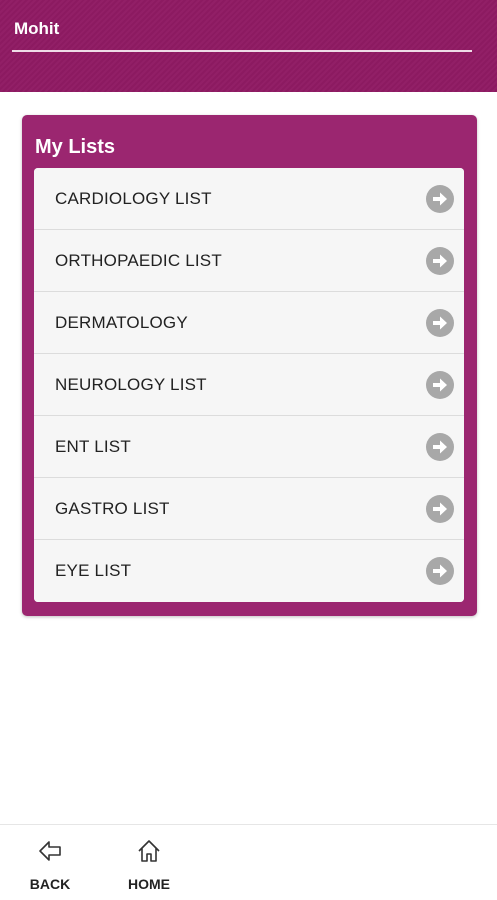 The image size is (497, 900). I want to click on user-name: Mohit, so click(37, 28).